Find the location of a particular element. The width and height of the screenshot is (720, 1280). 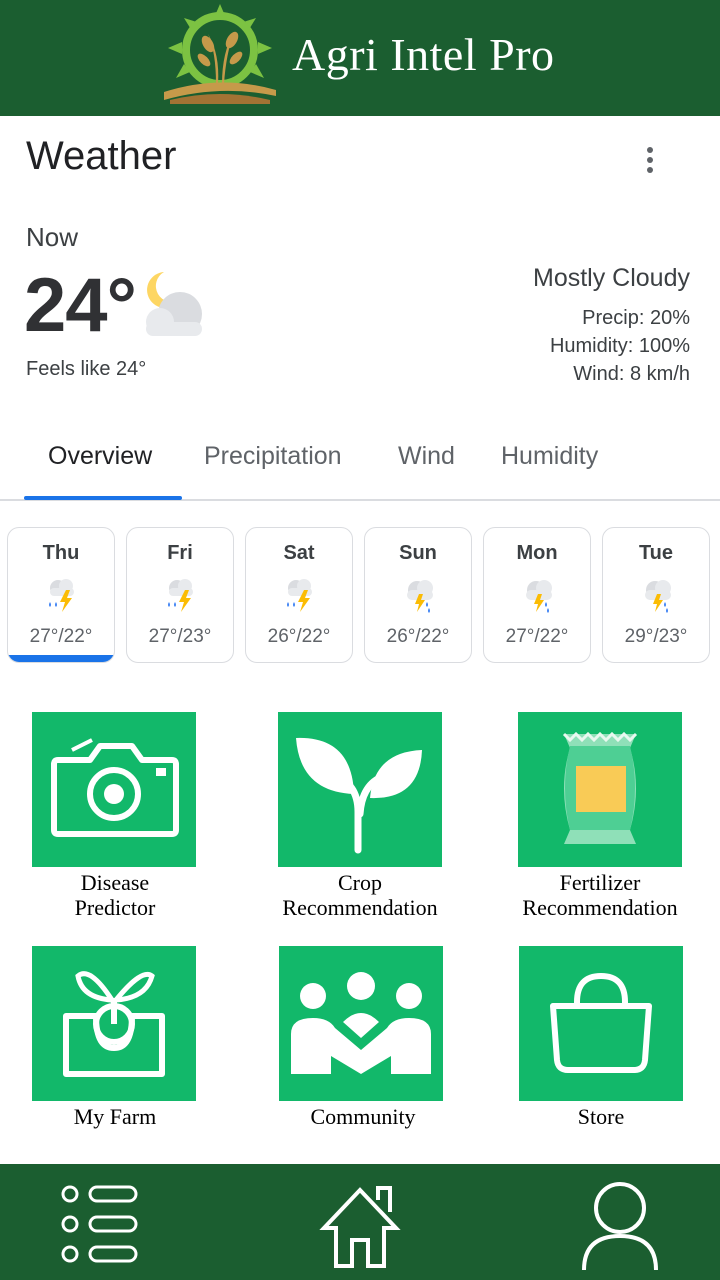

list-menu-icon is located at coordinates (99, 1224).